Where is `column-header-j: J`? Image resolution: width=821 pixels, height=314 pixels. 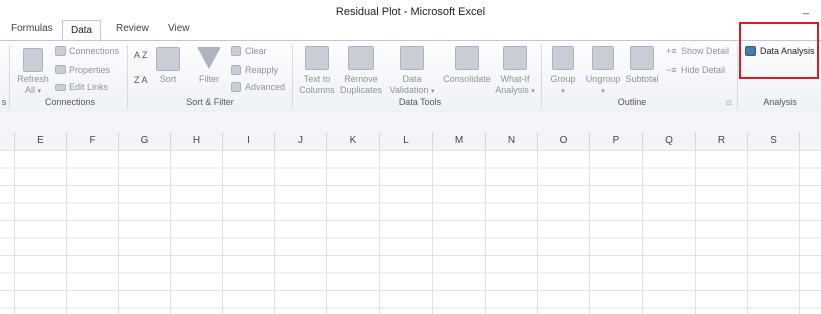
column-header-j: J is located at coordinates (301, 141).